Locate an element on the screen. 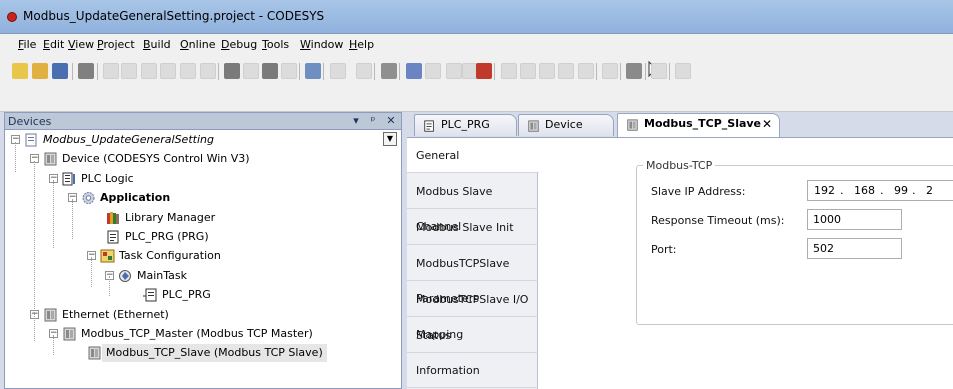 The image size is (953, 389). menu-tools: Tools is located at coordinates (275, 44).